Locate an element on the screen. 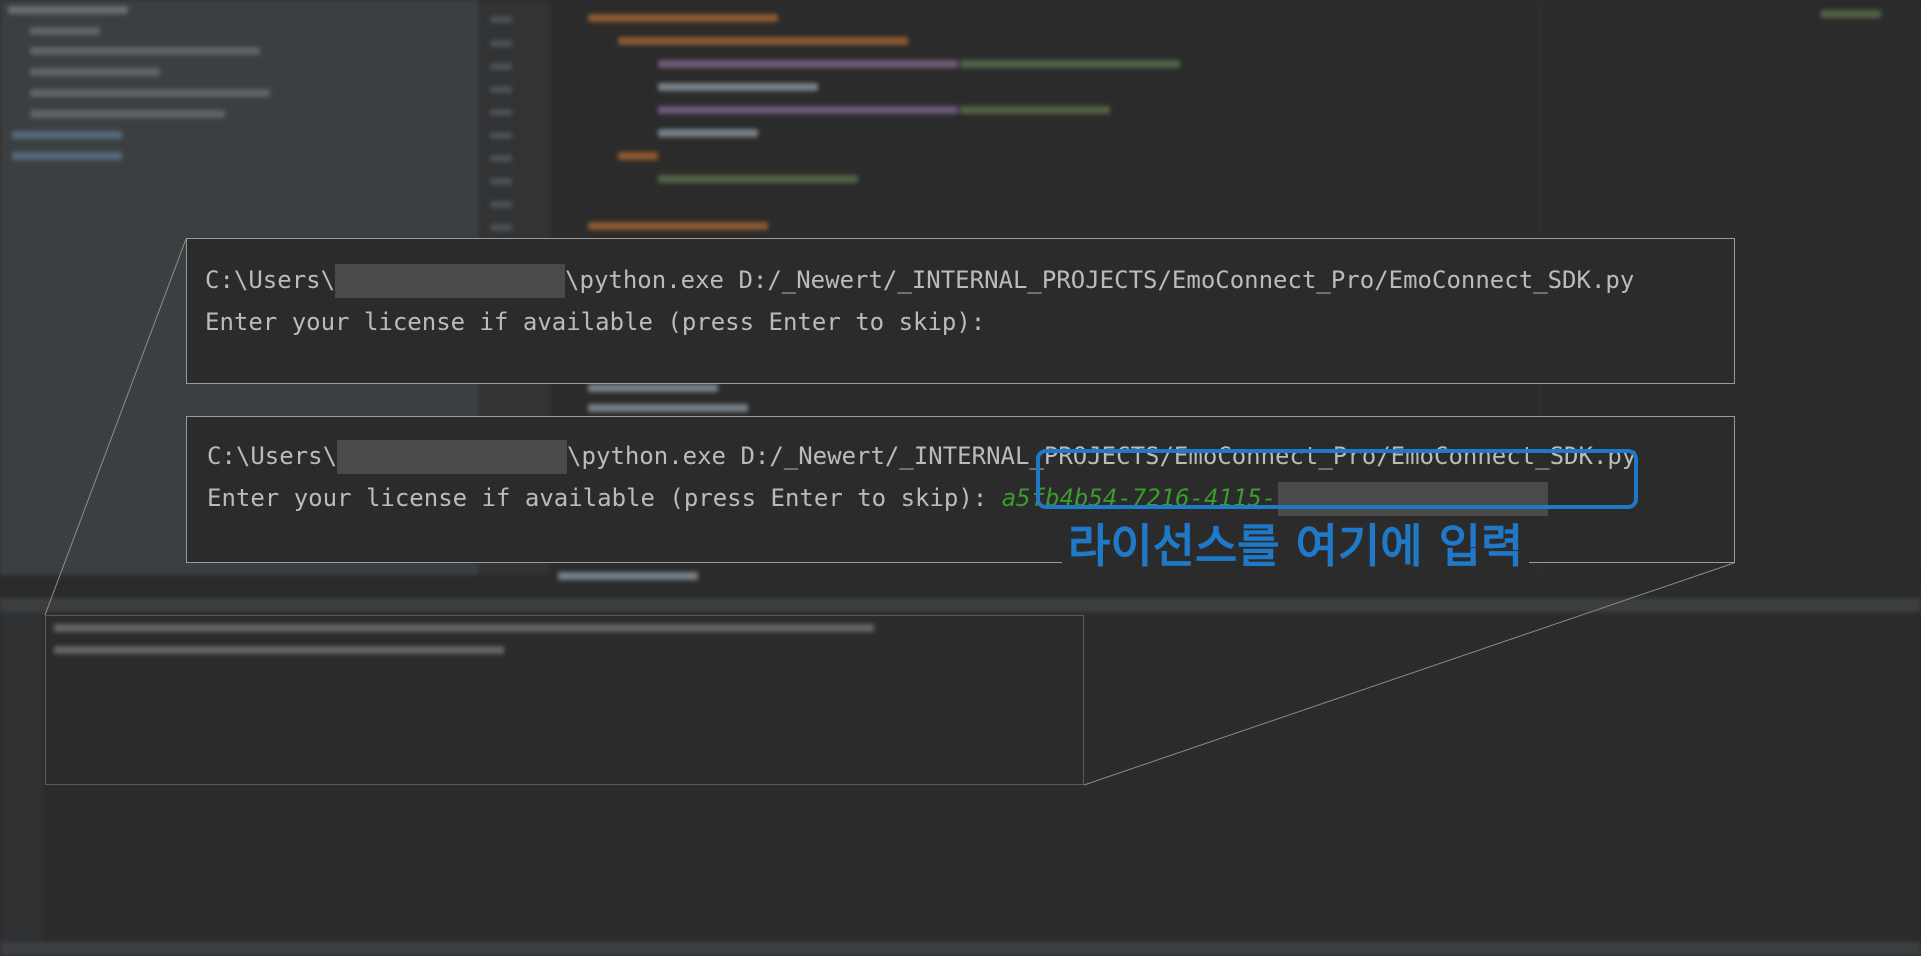  license-highlight-box is located at coordinates (1337, 479).